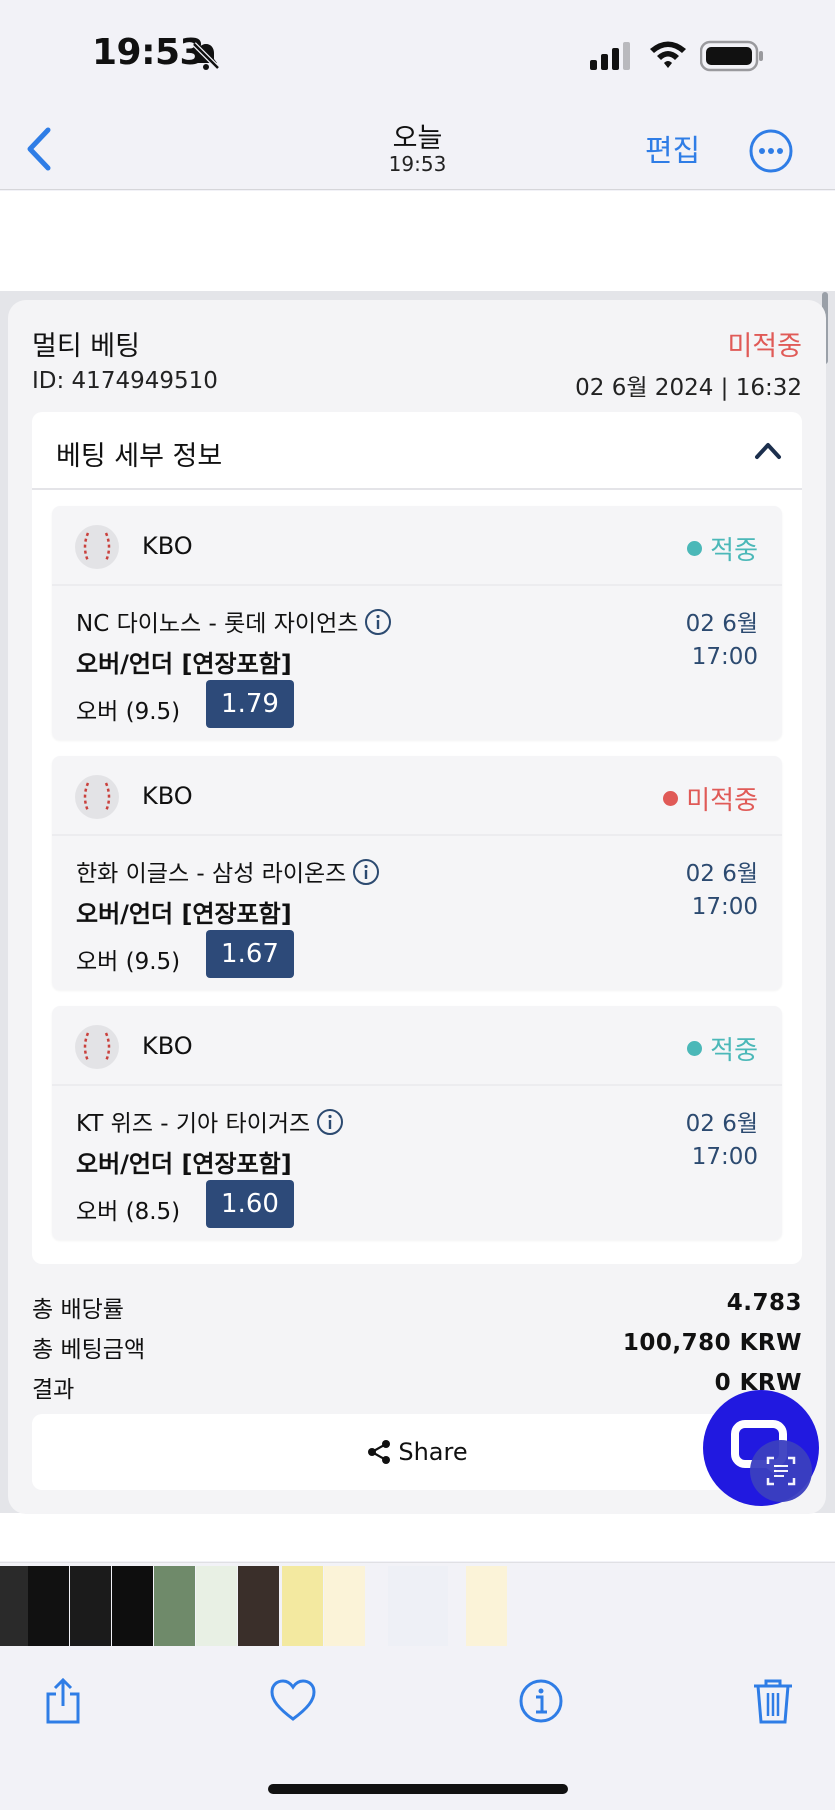 This screenshot has height=1810, width=835. What do you see at coordinates (668, 54) in the screenshot?
I see `wifi-icon` at bounding box center [668, 54].